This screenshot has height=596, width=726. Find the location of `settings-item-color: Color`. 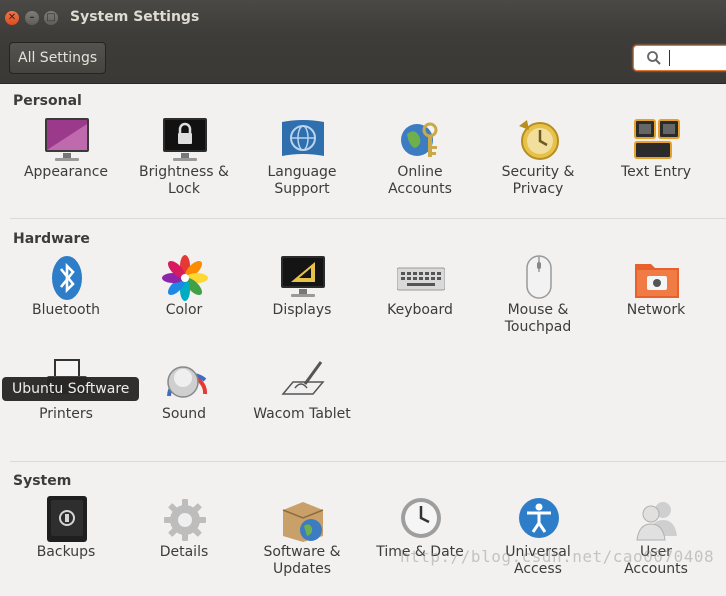

settings-item-color: Color is located at coordinates (184, 304).